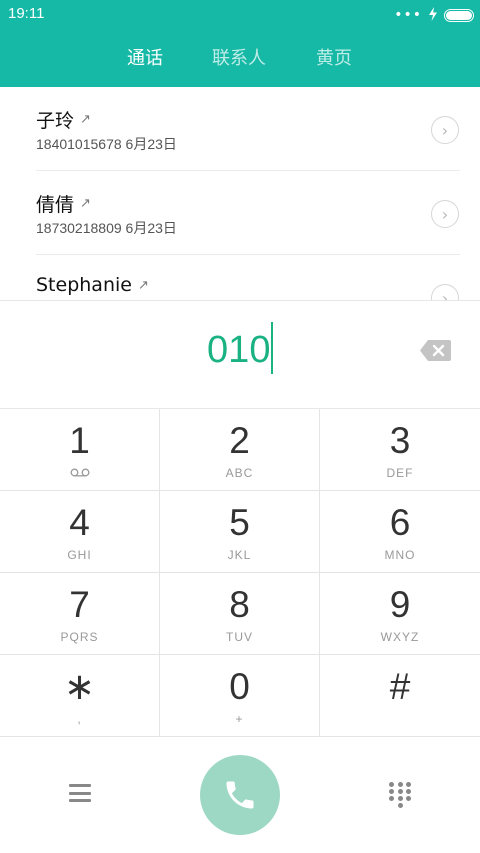  I want to click on key-5: 5 JKL, so click(240, 532).